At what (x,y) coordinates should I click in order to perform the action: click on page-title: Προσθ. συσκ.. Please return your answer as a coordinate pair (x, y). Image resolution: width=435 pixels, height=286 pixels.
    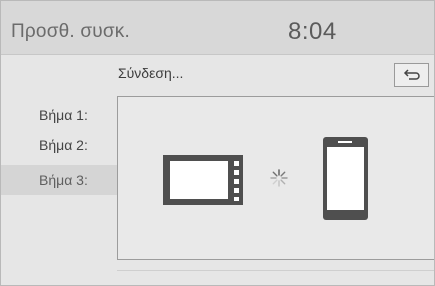
    Looking at the image, I should click on (70, 31).